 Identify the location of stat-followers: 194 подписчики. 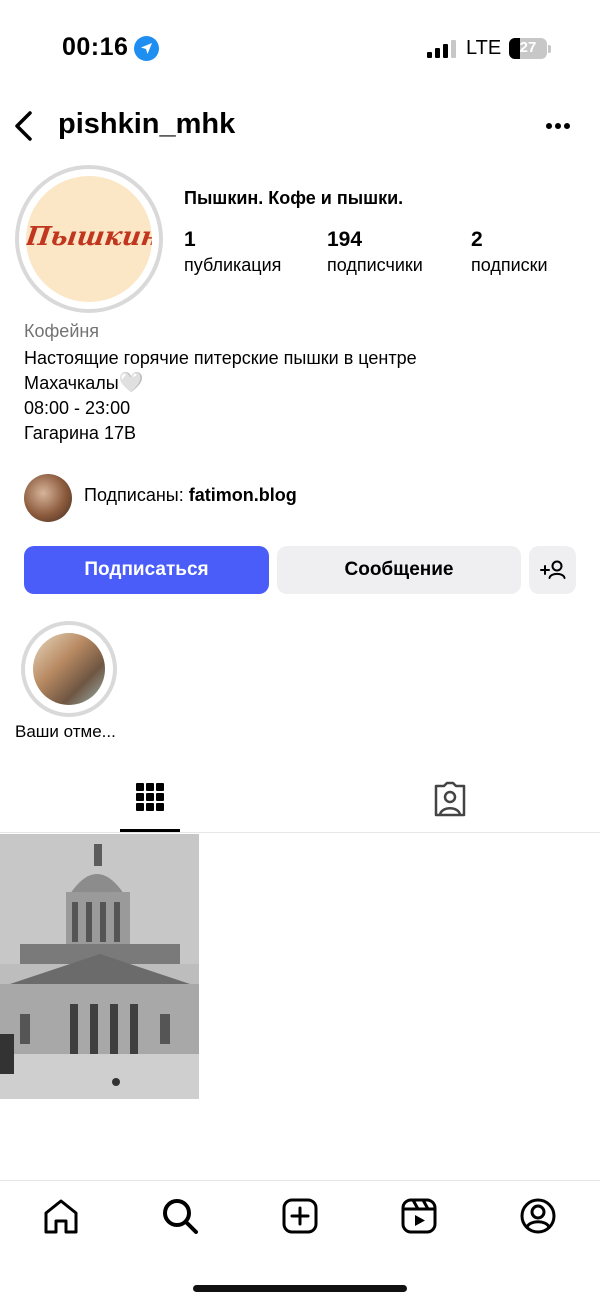
(375, 252).